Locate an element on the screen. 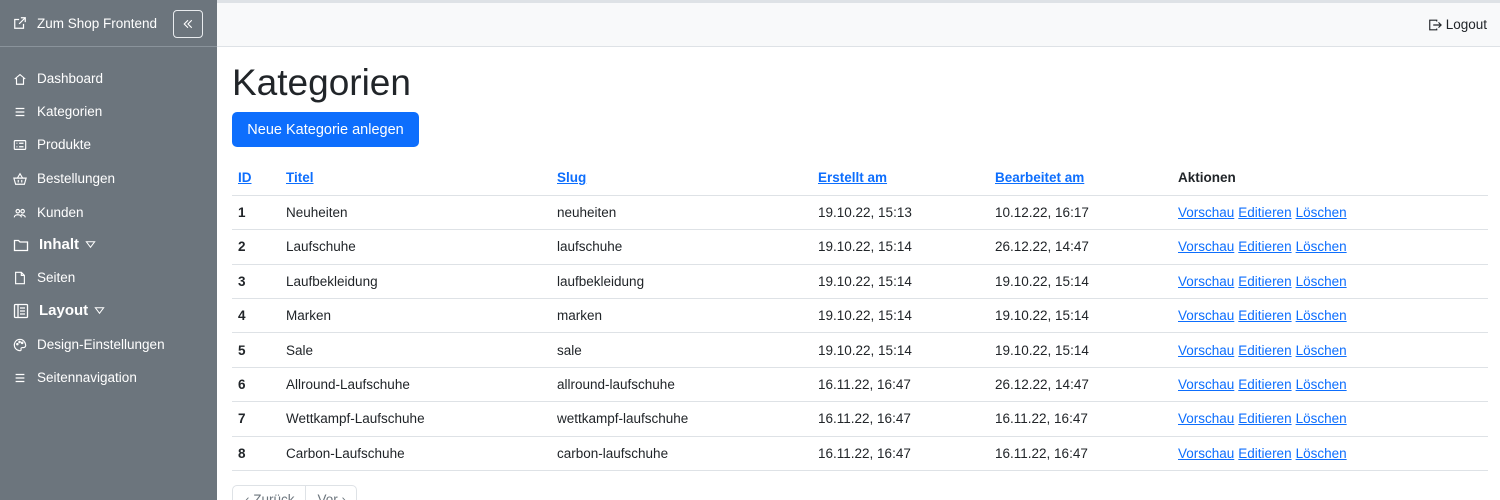 The height and width of the screenshot is (500, 1500). sidebar-item-kategorien: Kategorien is located at coordinates (57, 111).